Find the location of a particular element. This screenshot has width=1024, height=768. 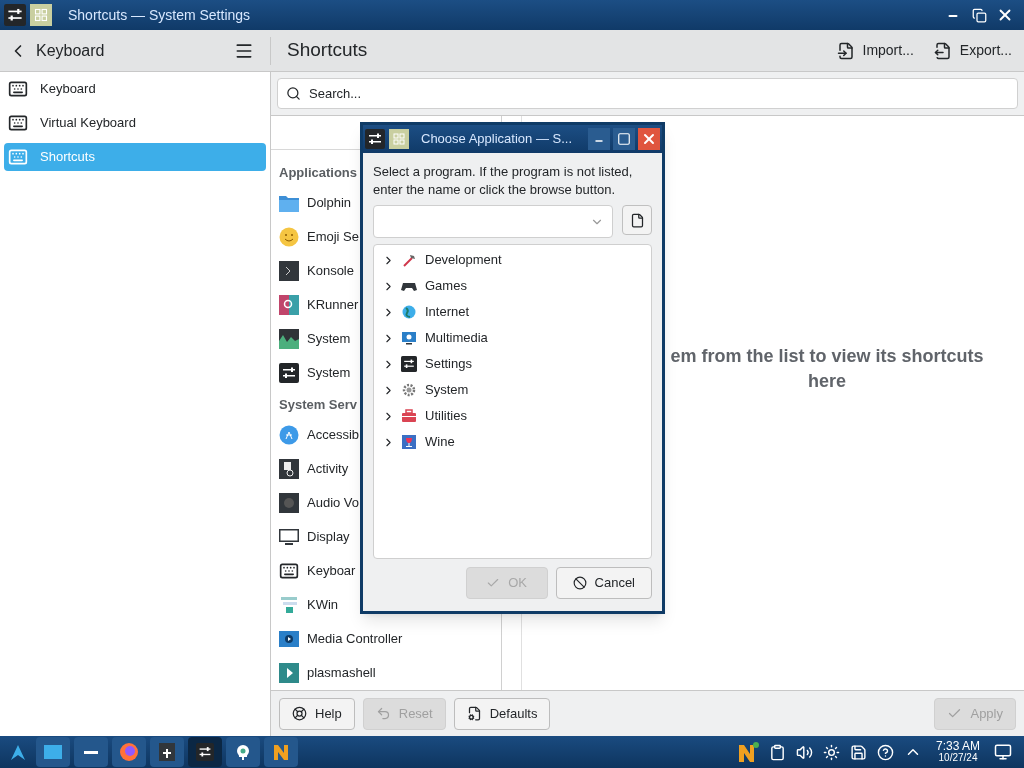

gear-icon is located at coordinates (409, 390).